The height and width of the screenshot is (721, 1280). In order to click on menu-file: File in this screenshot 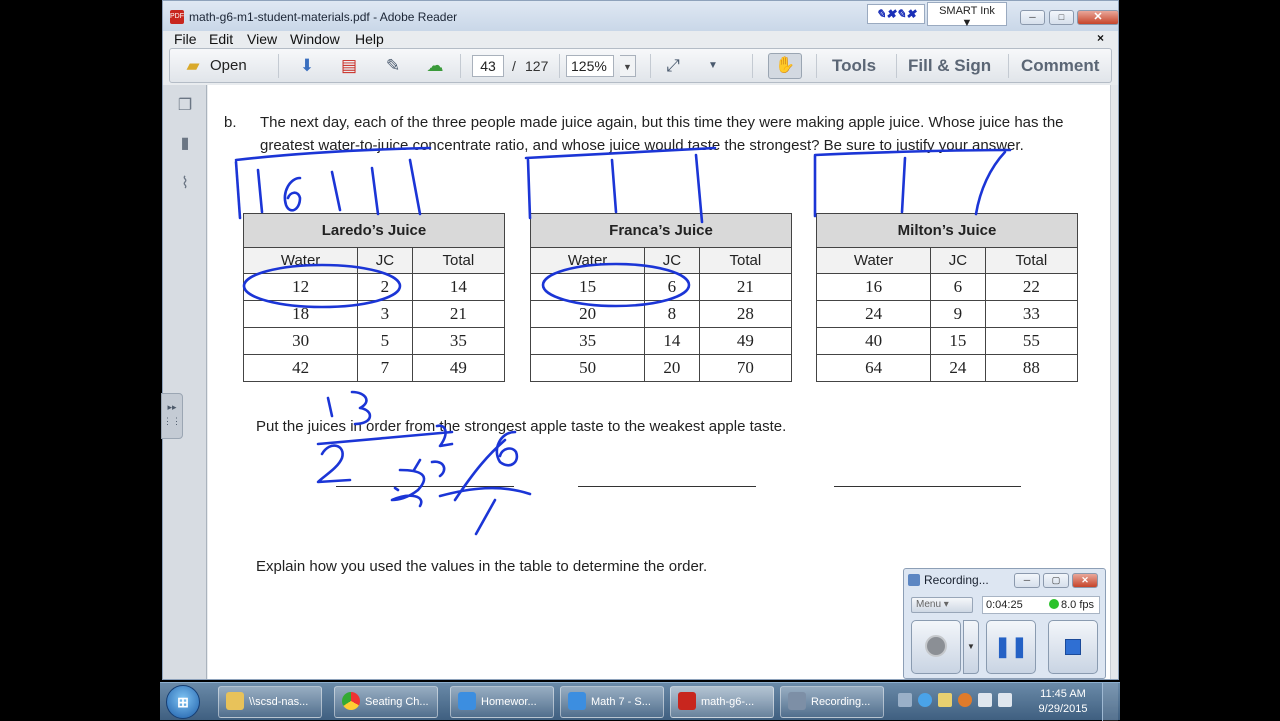, I will do `click(185, 39)`.